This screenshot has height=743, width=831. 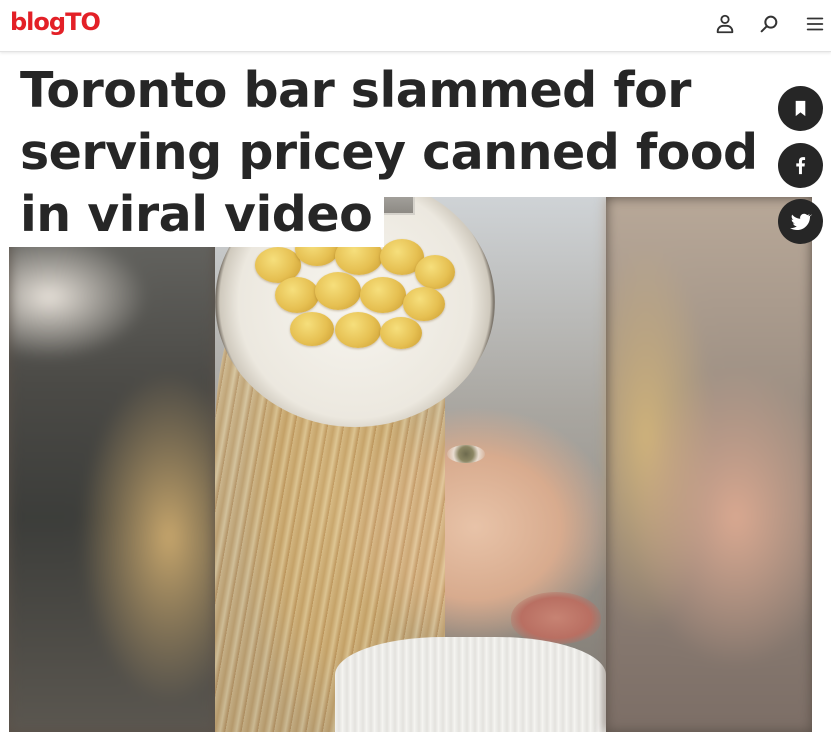 What do you see at coordinates (815, 24) in the screenshot?
I see `menu-icon` at bounding box center [815, 24].